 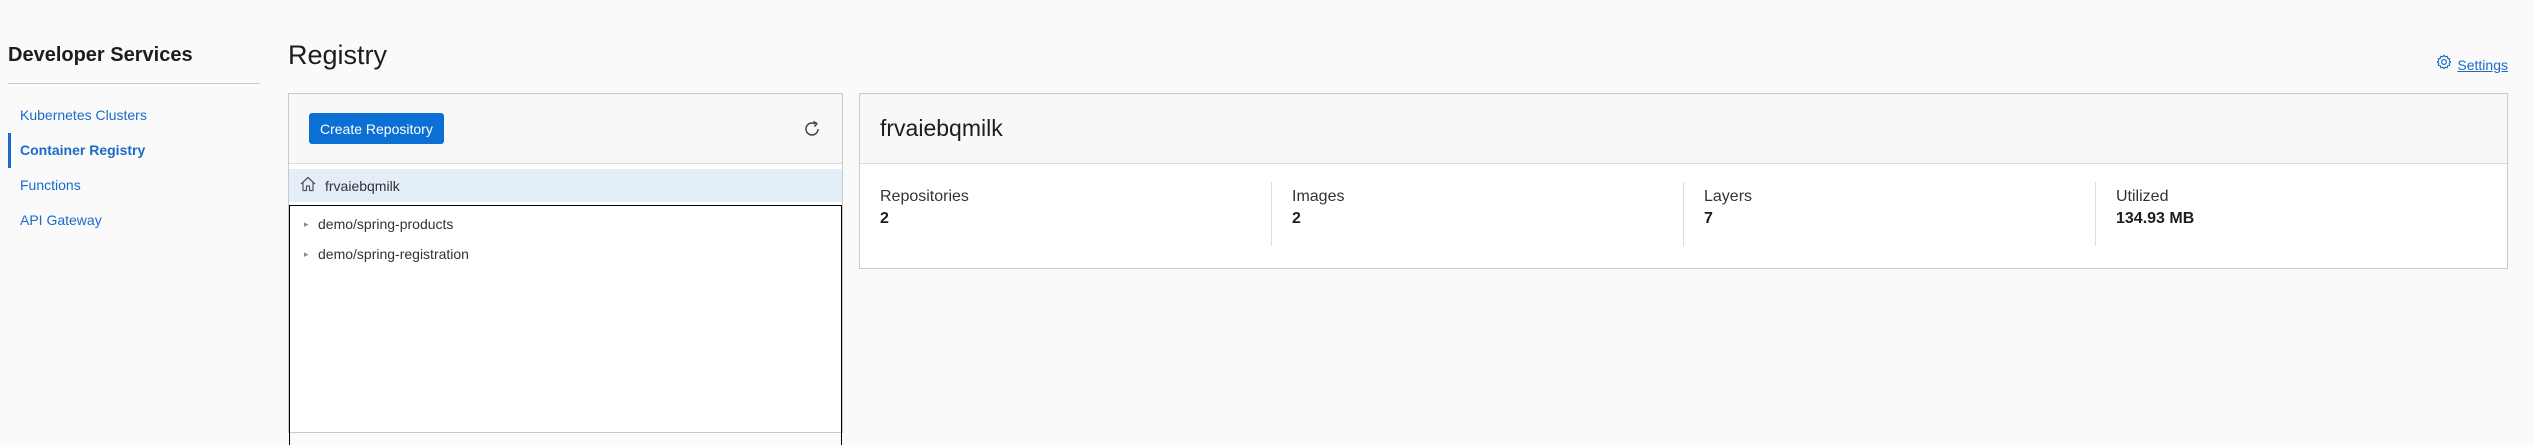 I want to click on metric-value: 134.93 MB, so click(x=2155, y=218).